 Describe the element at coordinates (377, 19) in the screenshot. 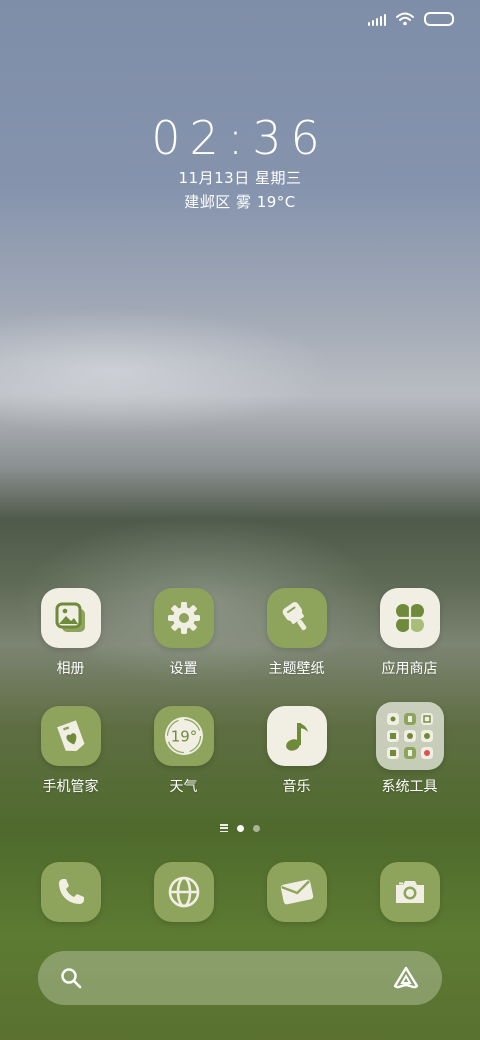

I see `signal-icon` at that location.